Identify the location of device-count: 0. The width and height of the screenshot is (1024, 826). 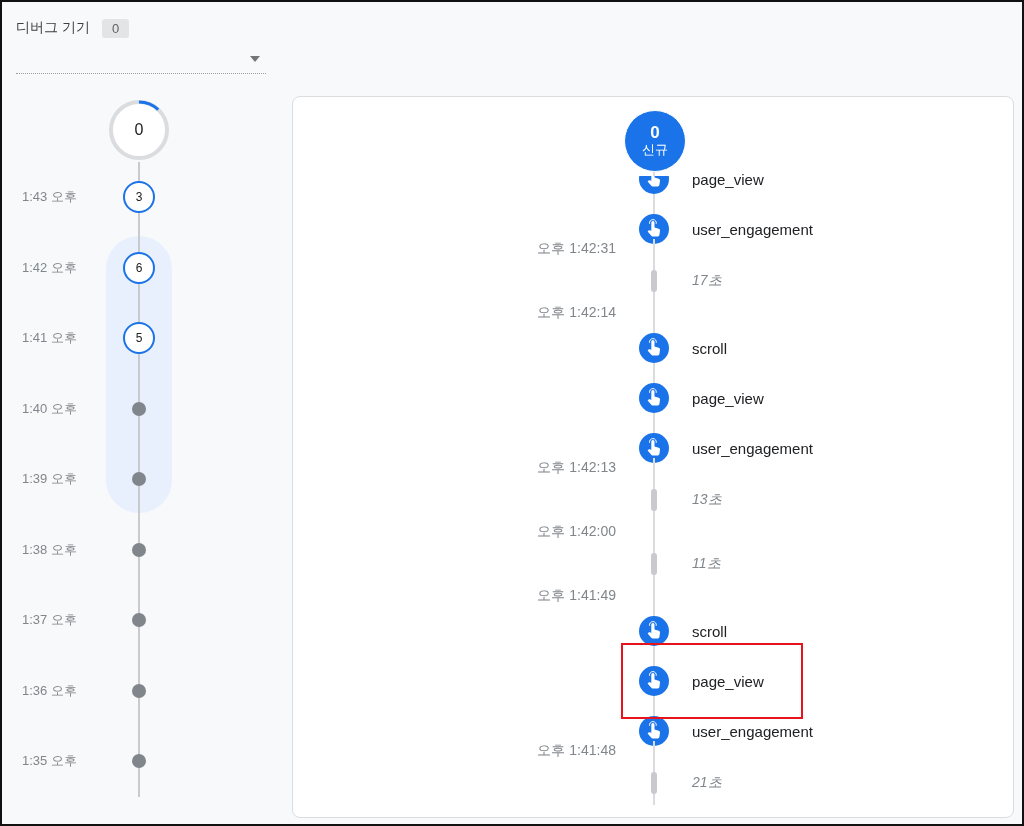
(115, 28).